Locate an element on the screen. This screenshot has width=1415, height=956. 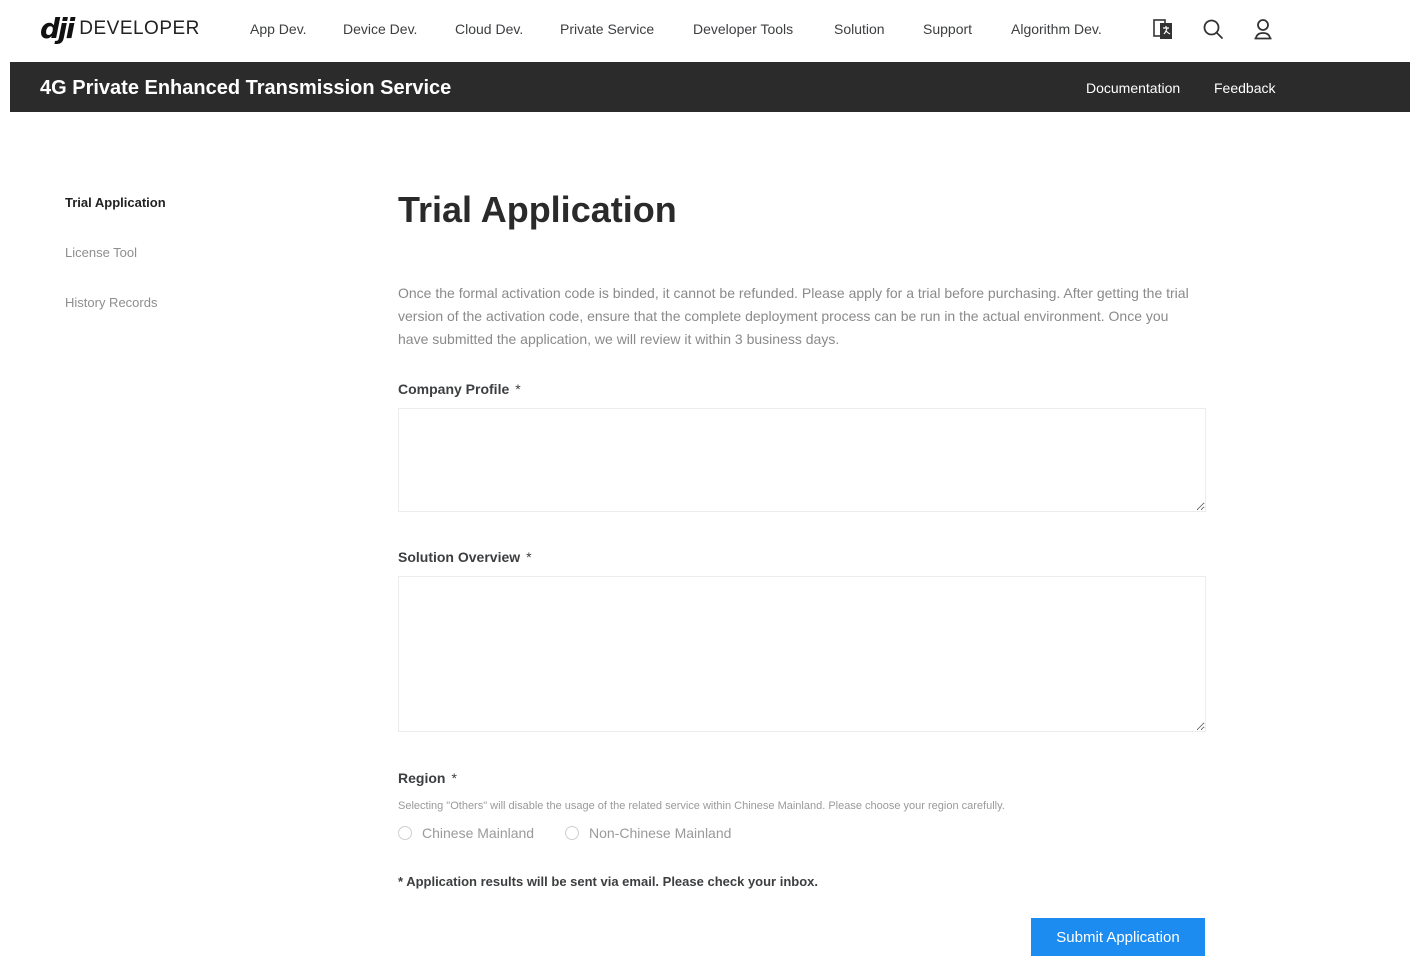
search-icon is located at coordinates (1213, 29).